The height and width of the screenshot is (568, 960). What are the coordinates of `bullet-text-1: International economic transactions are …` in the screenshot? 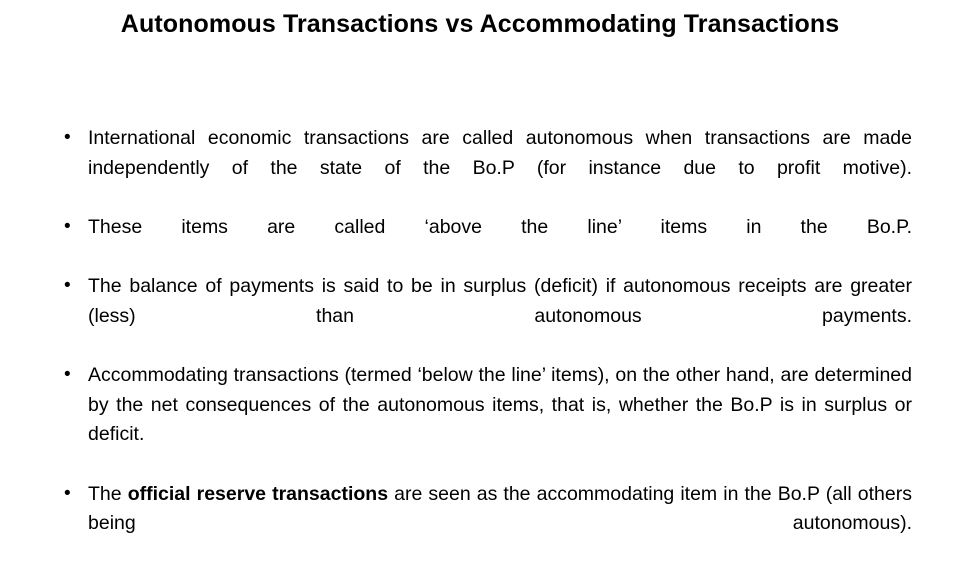 It's located at (500, 168).